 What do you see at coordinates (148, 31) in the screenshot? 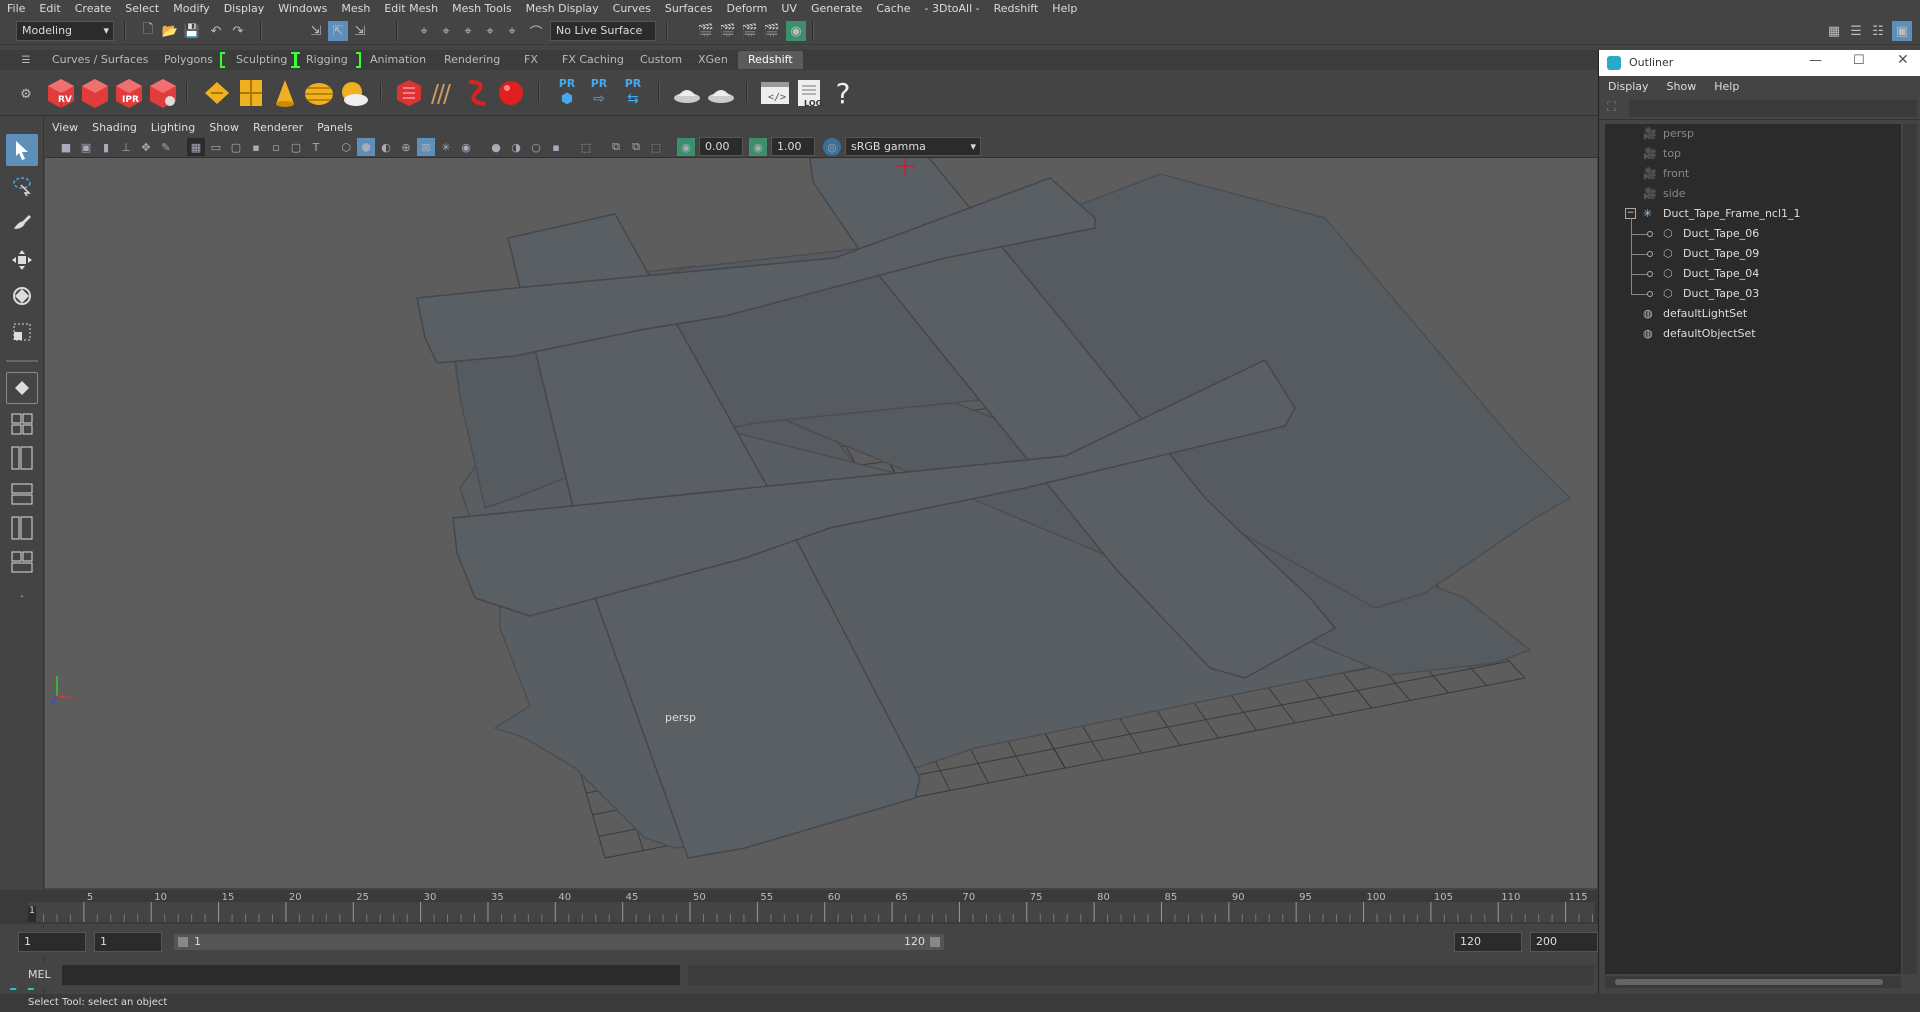
I see `new-scene-icon: 🗋` at bounding box center [148, 31].